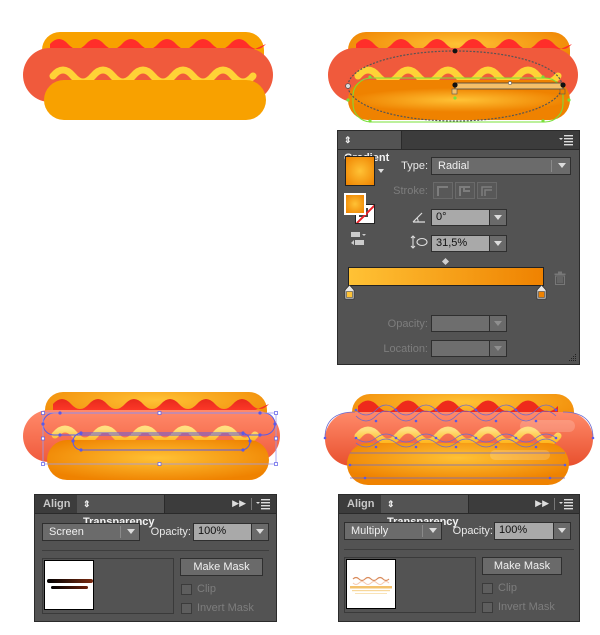 This screenshot has height=635, width=600. Describe the element at coordinates (410, 191) in the screenshot. I see `stroke-label: Stroke:` at that location.